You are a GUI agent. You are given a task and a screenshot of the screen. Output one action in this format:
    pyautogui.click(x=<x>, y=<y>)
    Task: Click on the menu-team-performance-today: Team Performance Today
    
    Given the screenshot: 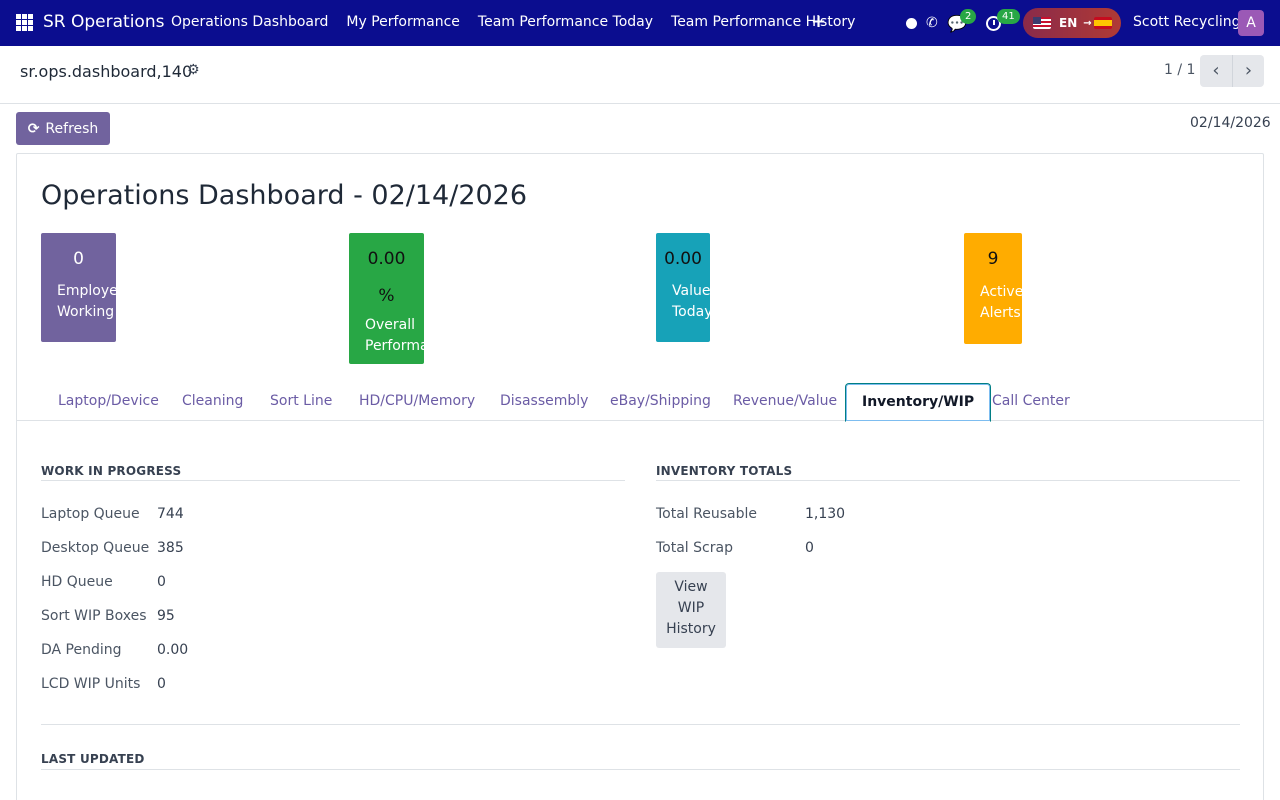 What is the action you would take?
    pyautogui.click(x=565, y=22)
    